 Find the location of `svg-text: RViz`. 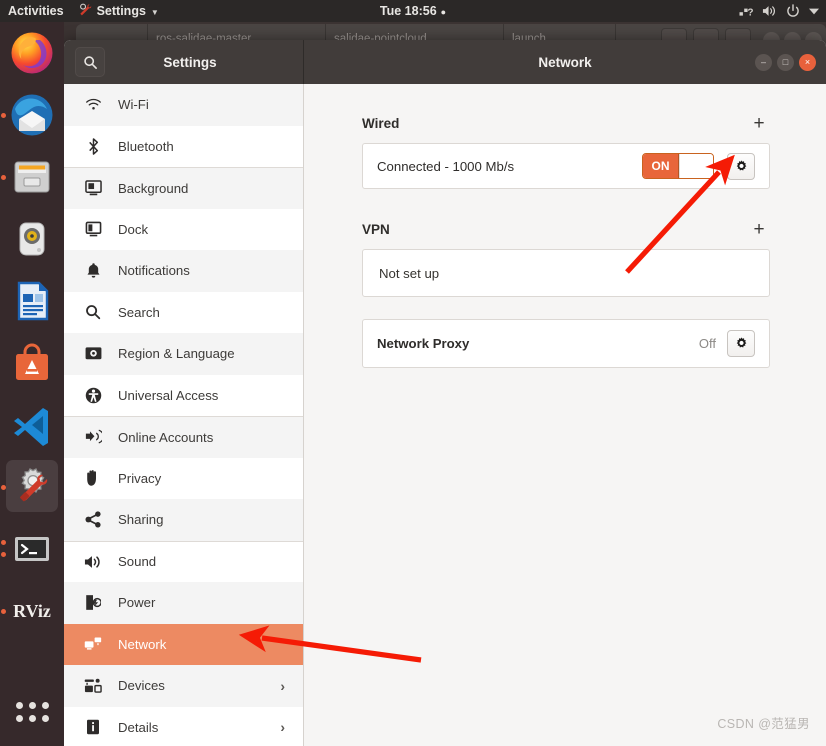

svg-text: RViz is located at coordinates (32, 611).